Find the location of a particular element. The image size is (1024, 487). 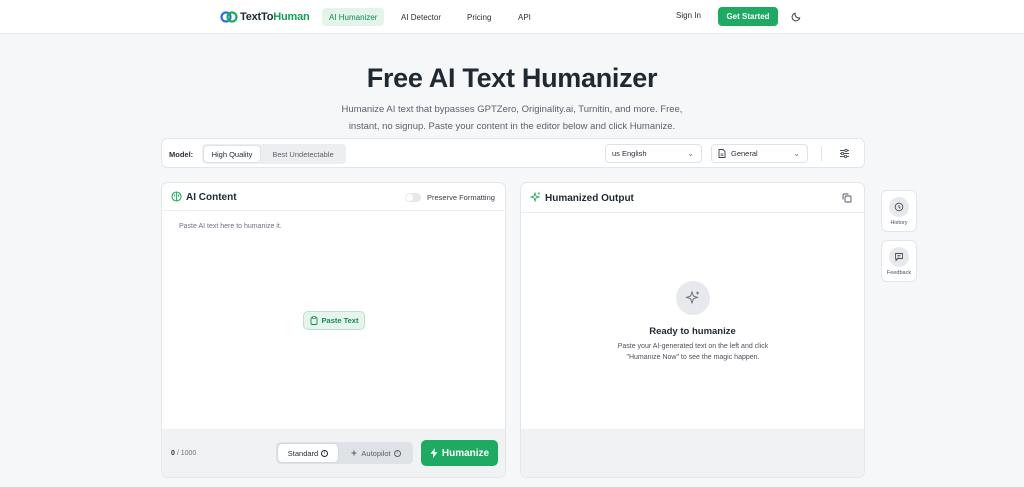

mode-selector: Standard i Autopilot i is located at coordinates (344, 453).